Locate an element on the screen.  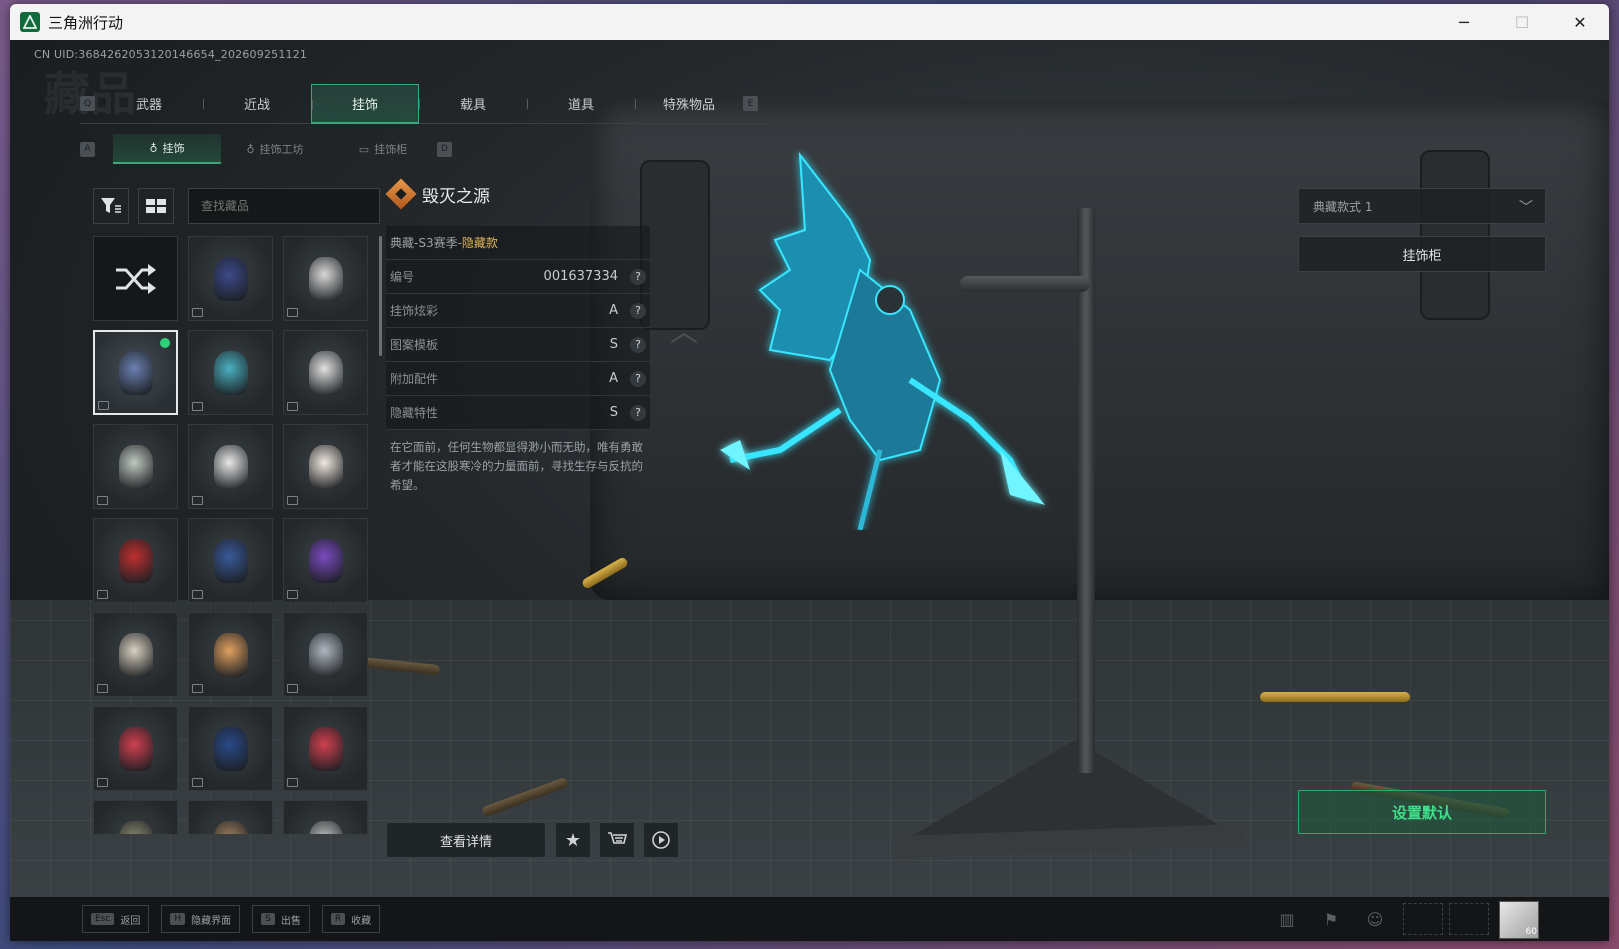
play-animation-button is located at coordinates (661, 840).